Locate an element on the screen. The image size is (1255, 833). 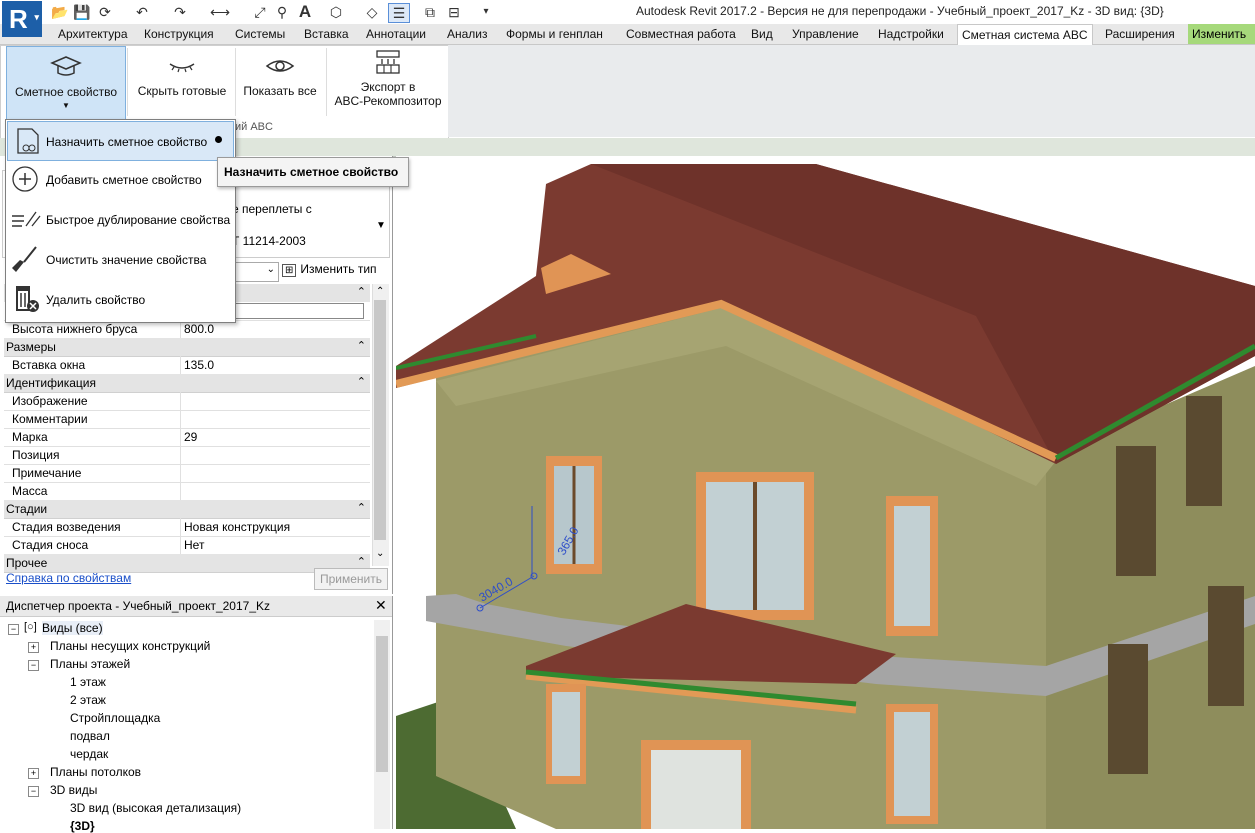
type-name-line1: е переплеты с is located at coordinates (272, 209).